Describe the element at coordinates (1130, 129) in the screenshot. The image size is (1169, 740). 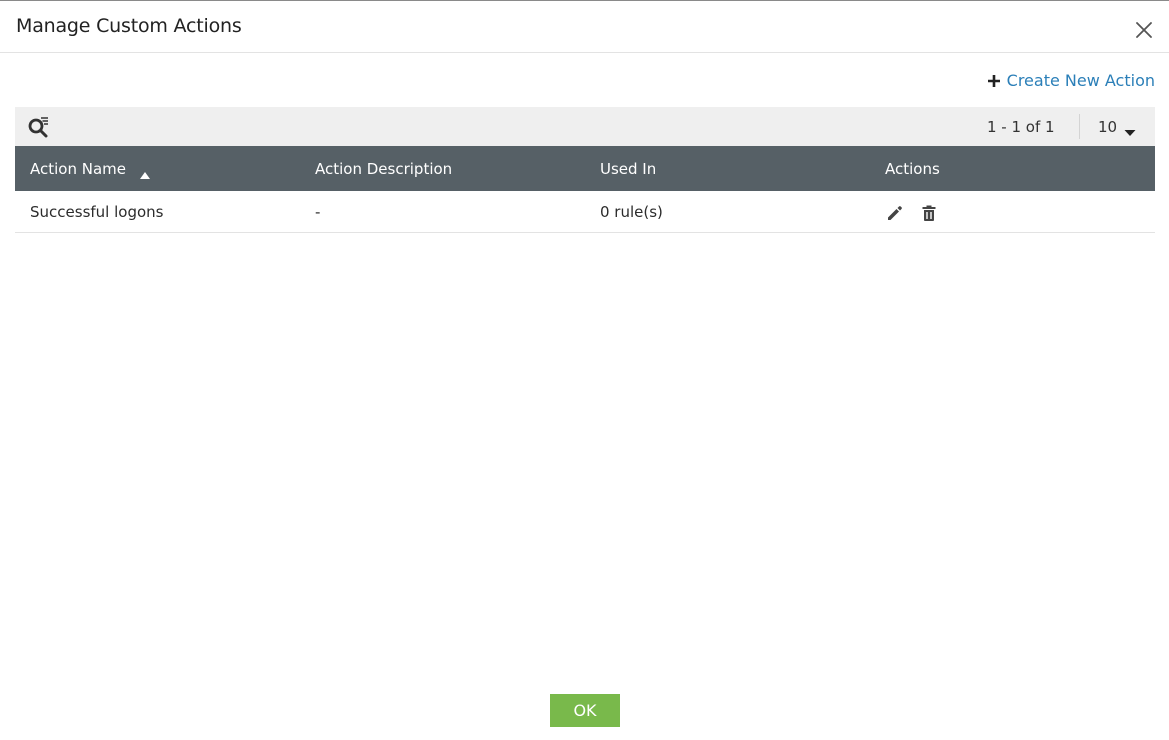
I see `chevron-down-icon` at that location.